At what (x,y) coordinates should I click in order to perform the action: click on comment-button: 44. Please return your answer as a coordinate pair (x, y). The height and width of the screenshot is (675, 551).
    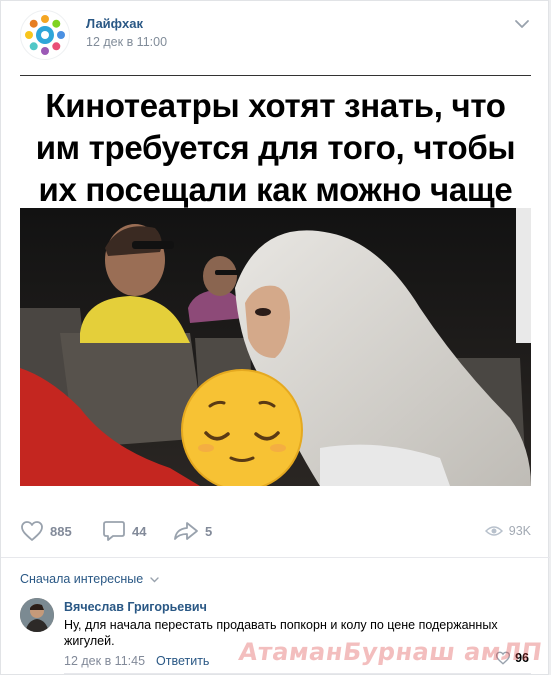
    Looking at the image, I should click on (124, 531).